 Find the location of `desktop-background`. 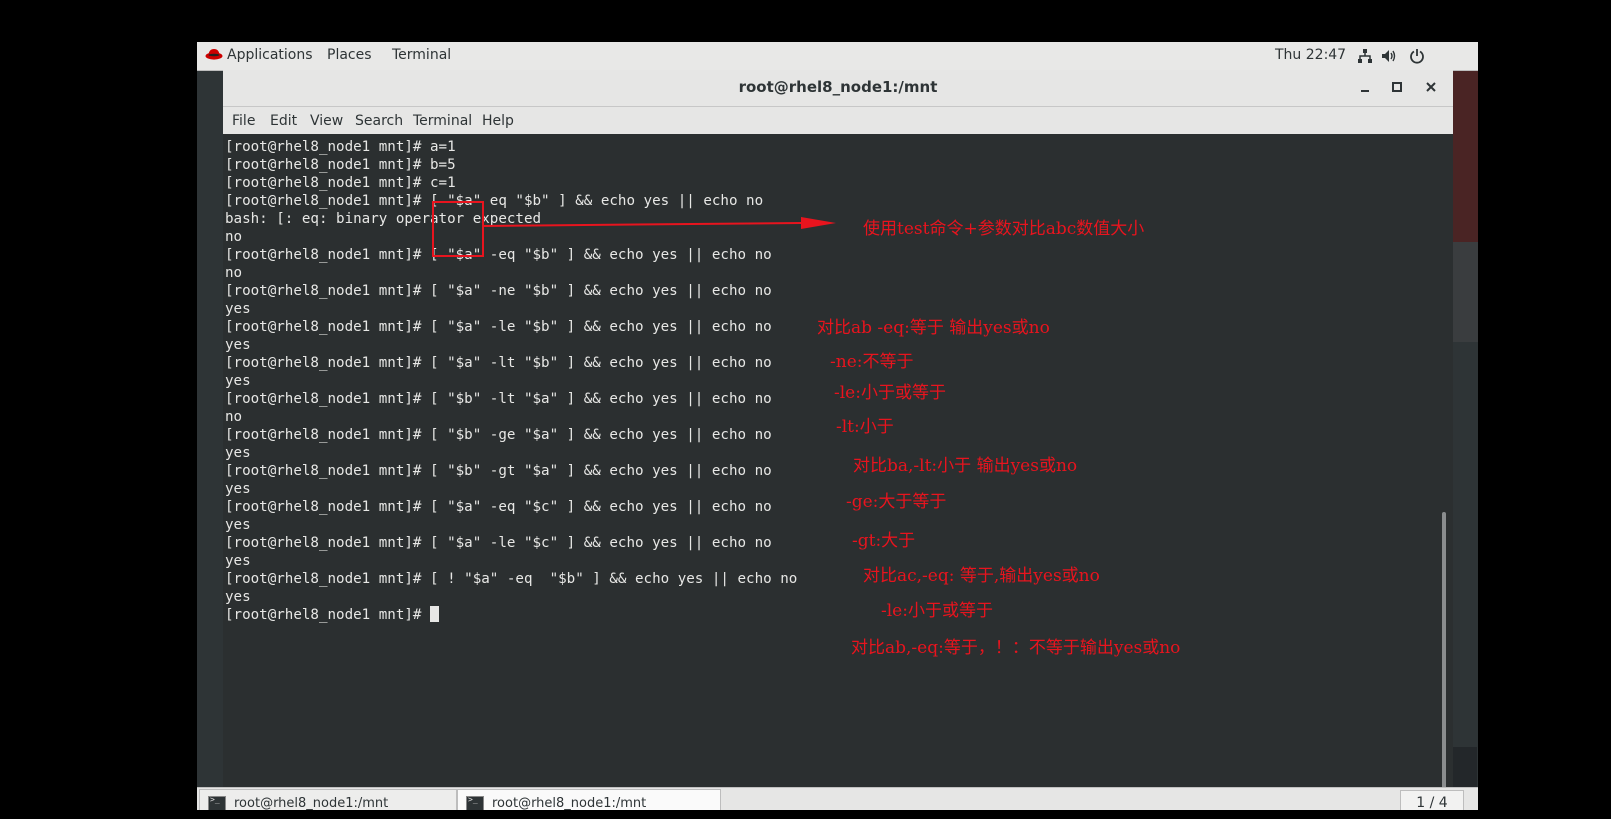

desktop-background is located at coordinates (1465, 170).